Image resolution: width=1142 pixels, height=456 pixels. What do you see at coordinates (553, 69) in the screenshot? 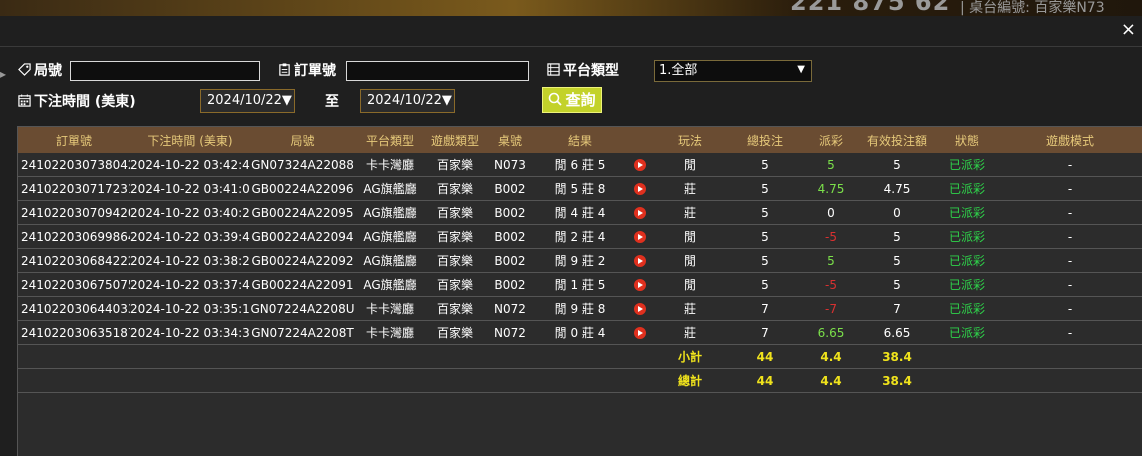
I see `list-icon` at bounding box center [553, 69].